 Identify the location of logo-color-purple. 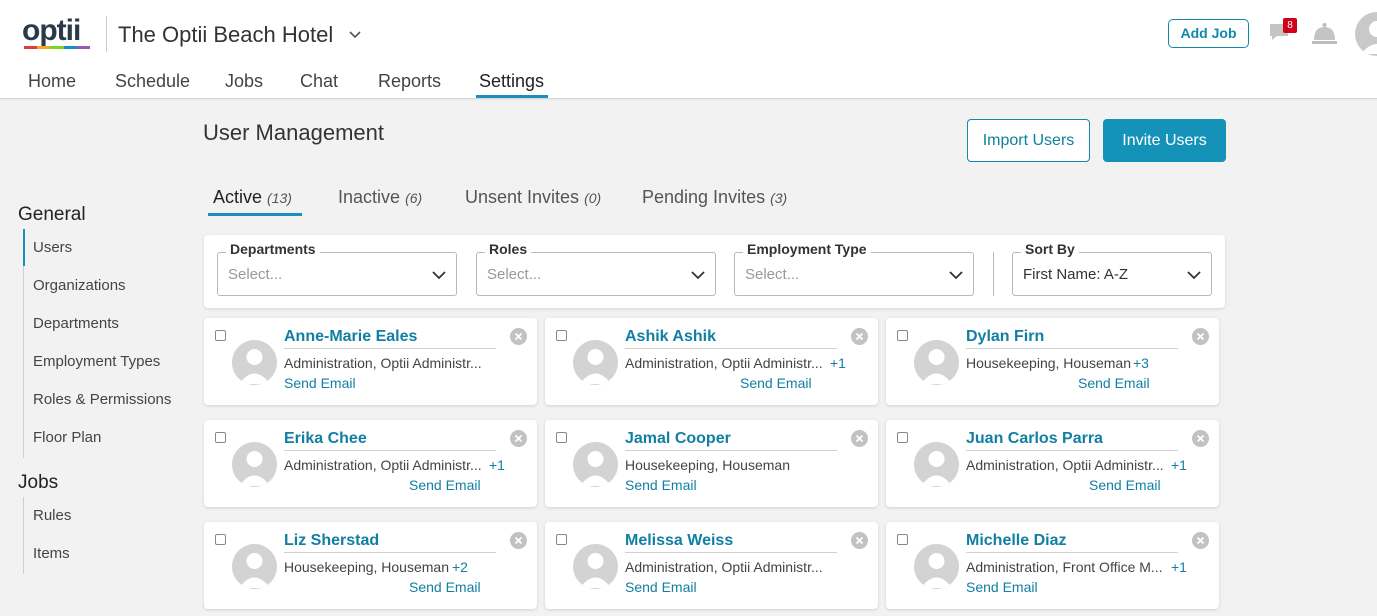
(83, 47).